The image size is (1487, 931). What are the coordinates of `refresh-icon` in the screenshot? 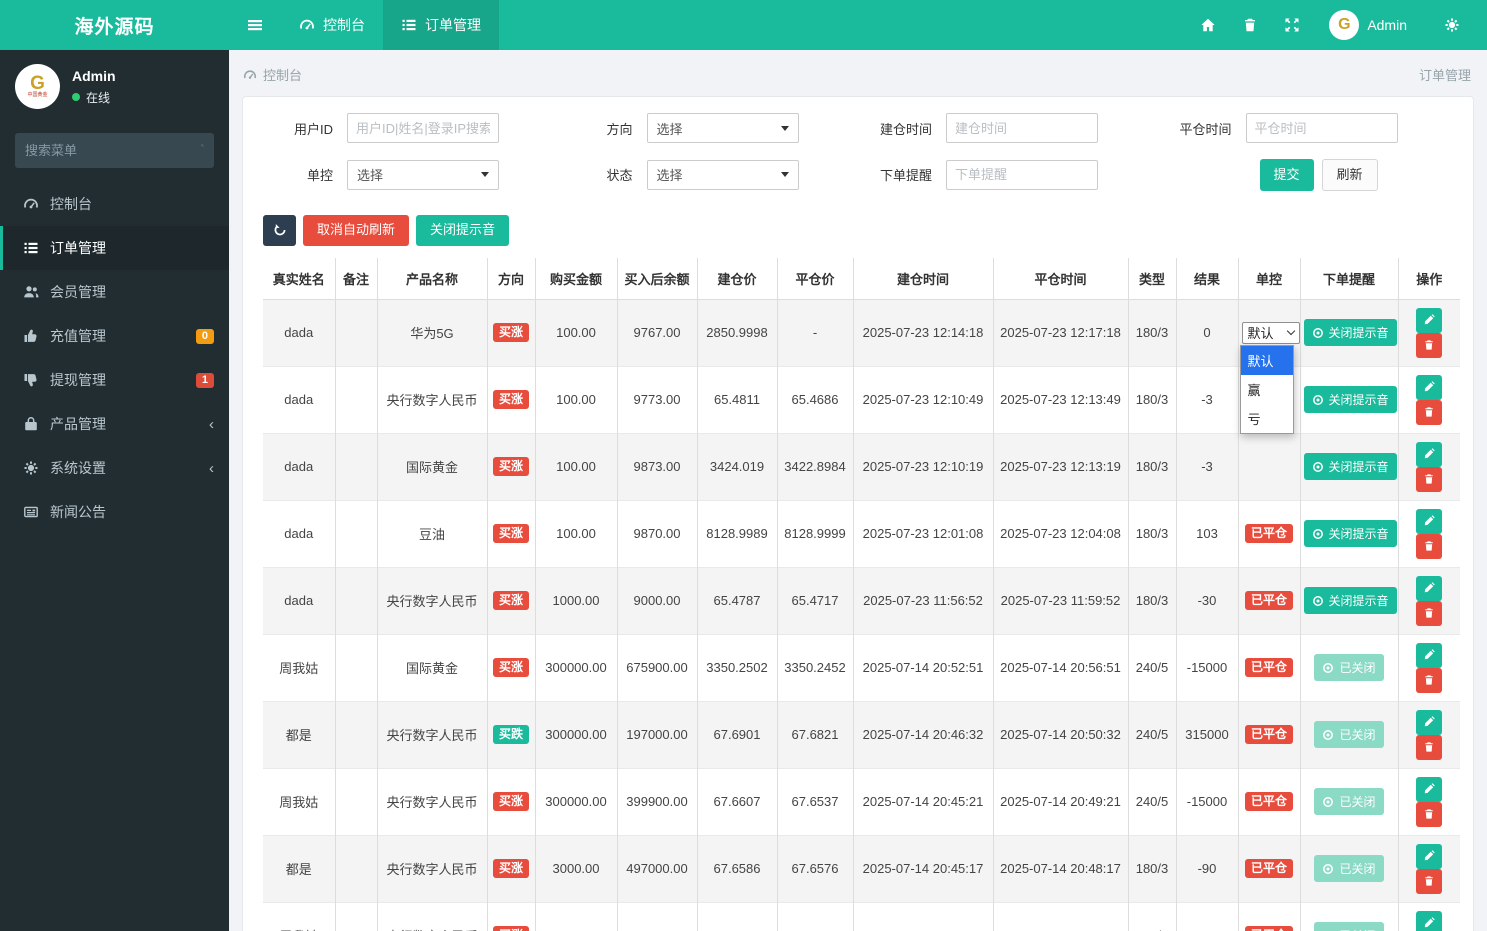 It's located at (280, 230).